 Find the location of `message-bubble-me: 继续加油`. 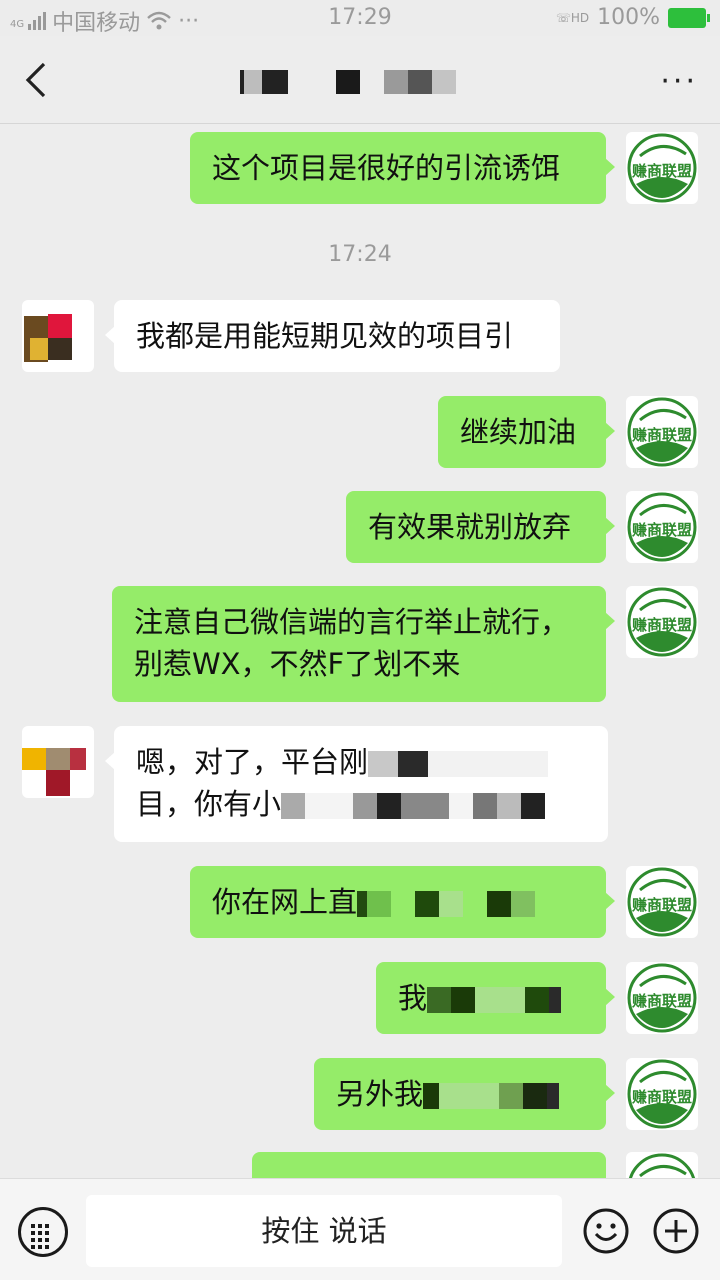

message-bubble-me: 继续加油 is located at coordinates (526, 432).